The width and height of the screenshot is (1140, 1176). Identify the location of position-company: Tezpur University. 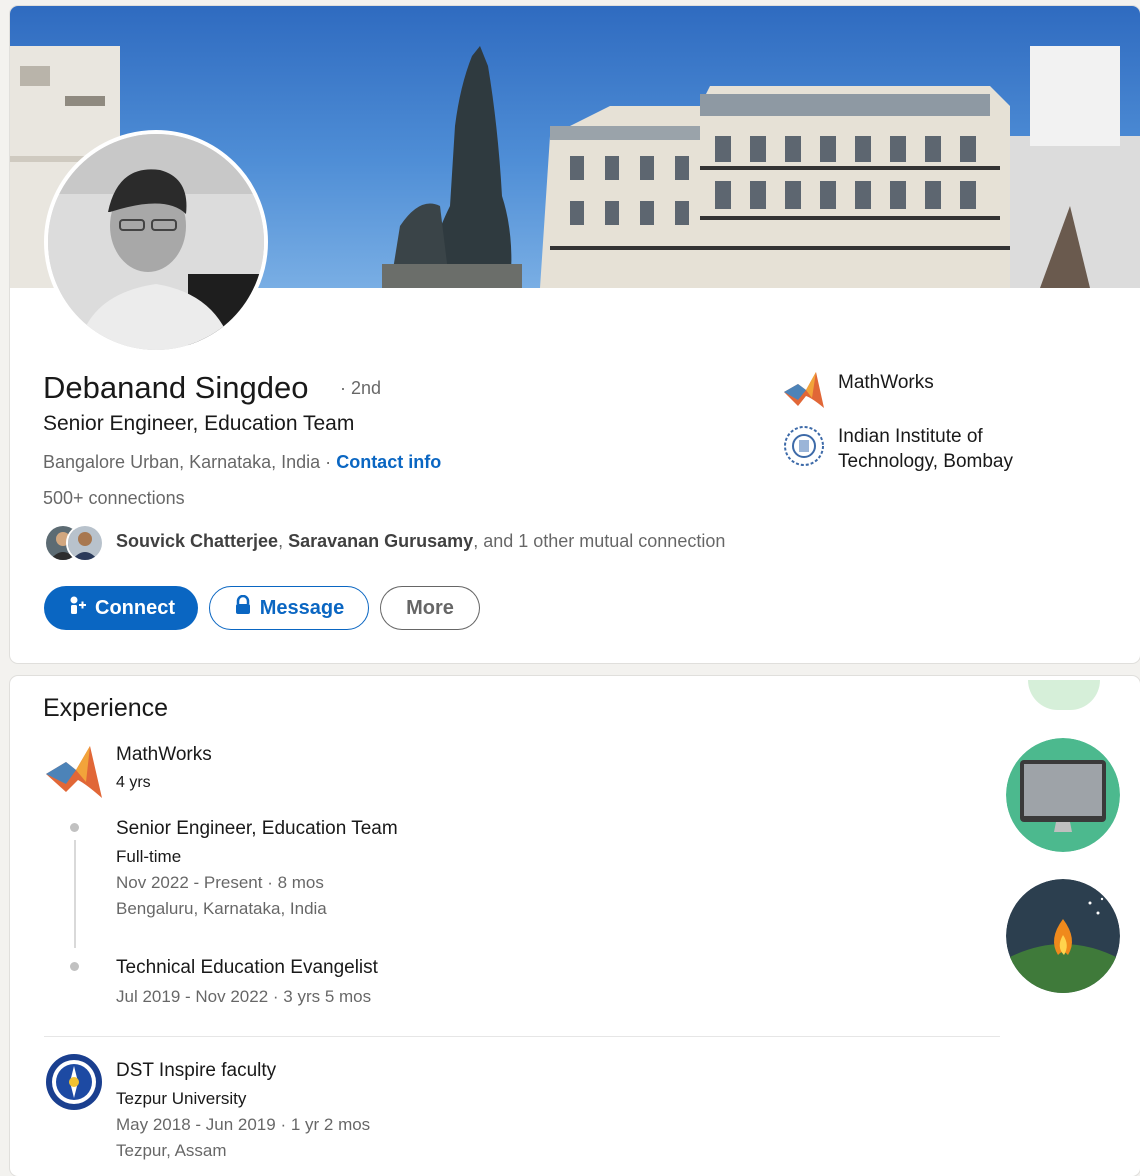
(181, 1098).